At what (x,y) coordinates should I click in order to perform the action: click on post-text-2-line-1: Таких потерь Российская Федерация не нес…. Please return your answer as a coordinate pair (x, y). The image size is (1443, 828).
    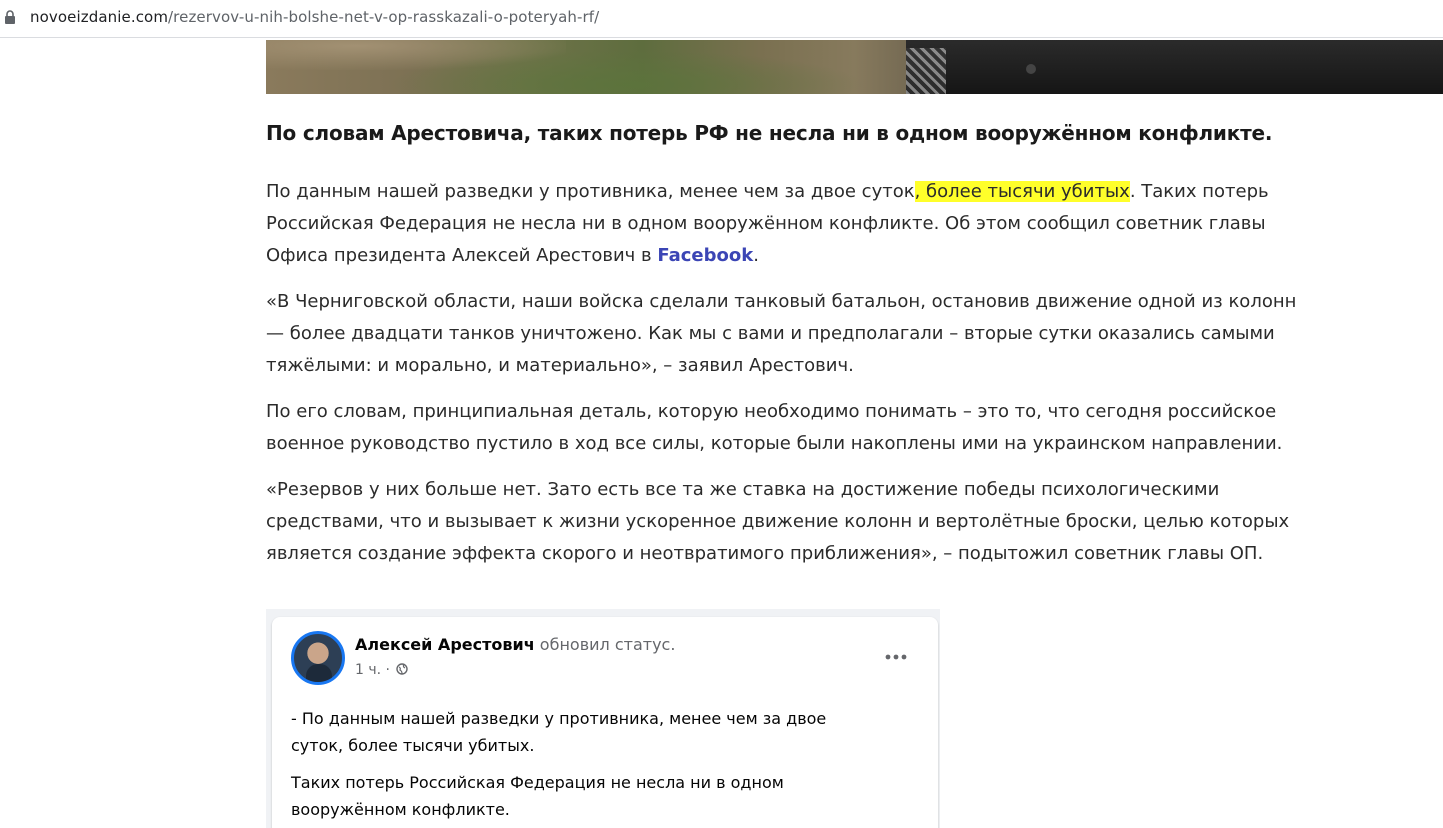
    Looking at the image, I should click on (537, 782).